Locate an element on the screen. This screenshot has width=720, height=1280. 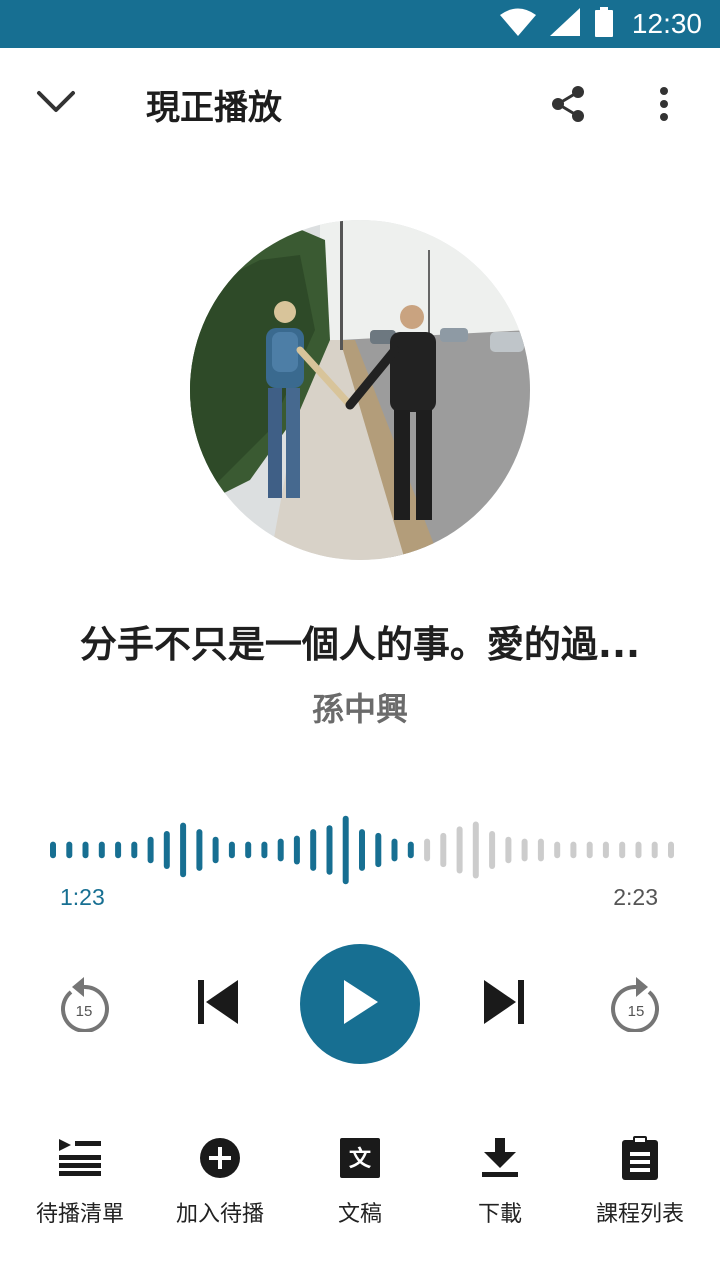
download-label: 下載 is located at coordinates (499, 1214).